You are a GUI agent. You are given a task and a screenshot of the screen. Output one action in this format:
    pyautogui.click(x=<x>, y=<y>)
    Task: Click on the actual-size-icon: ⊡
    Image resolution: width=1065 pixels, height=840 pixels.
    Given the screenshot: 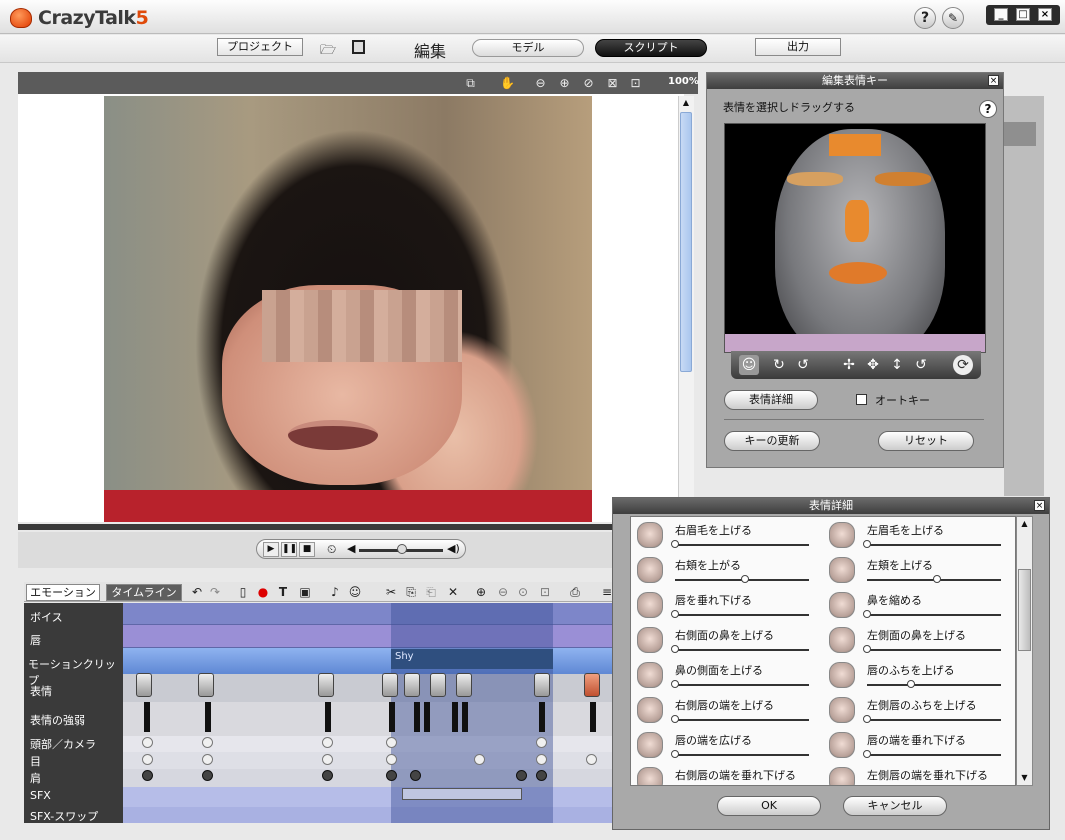 What is the action you would take?
    pyautogui.click(x=635, y=83)
    